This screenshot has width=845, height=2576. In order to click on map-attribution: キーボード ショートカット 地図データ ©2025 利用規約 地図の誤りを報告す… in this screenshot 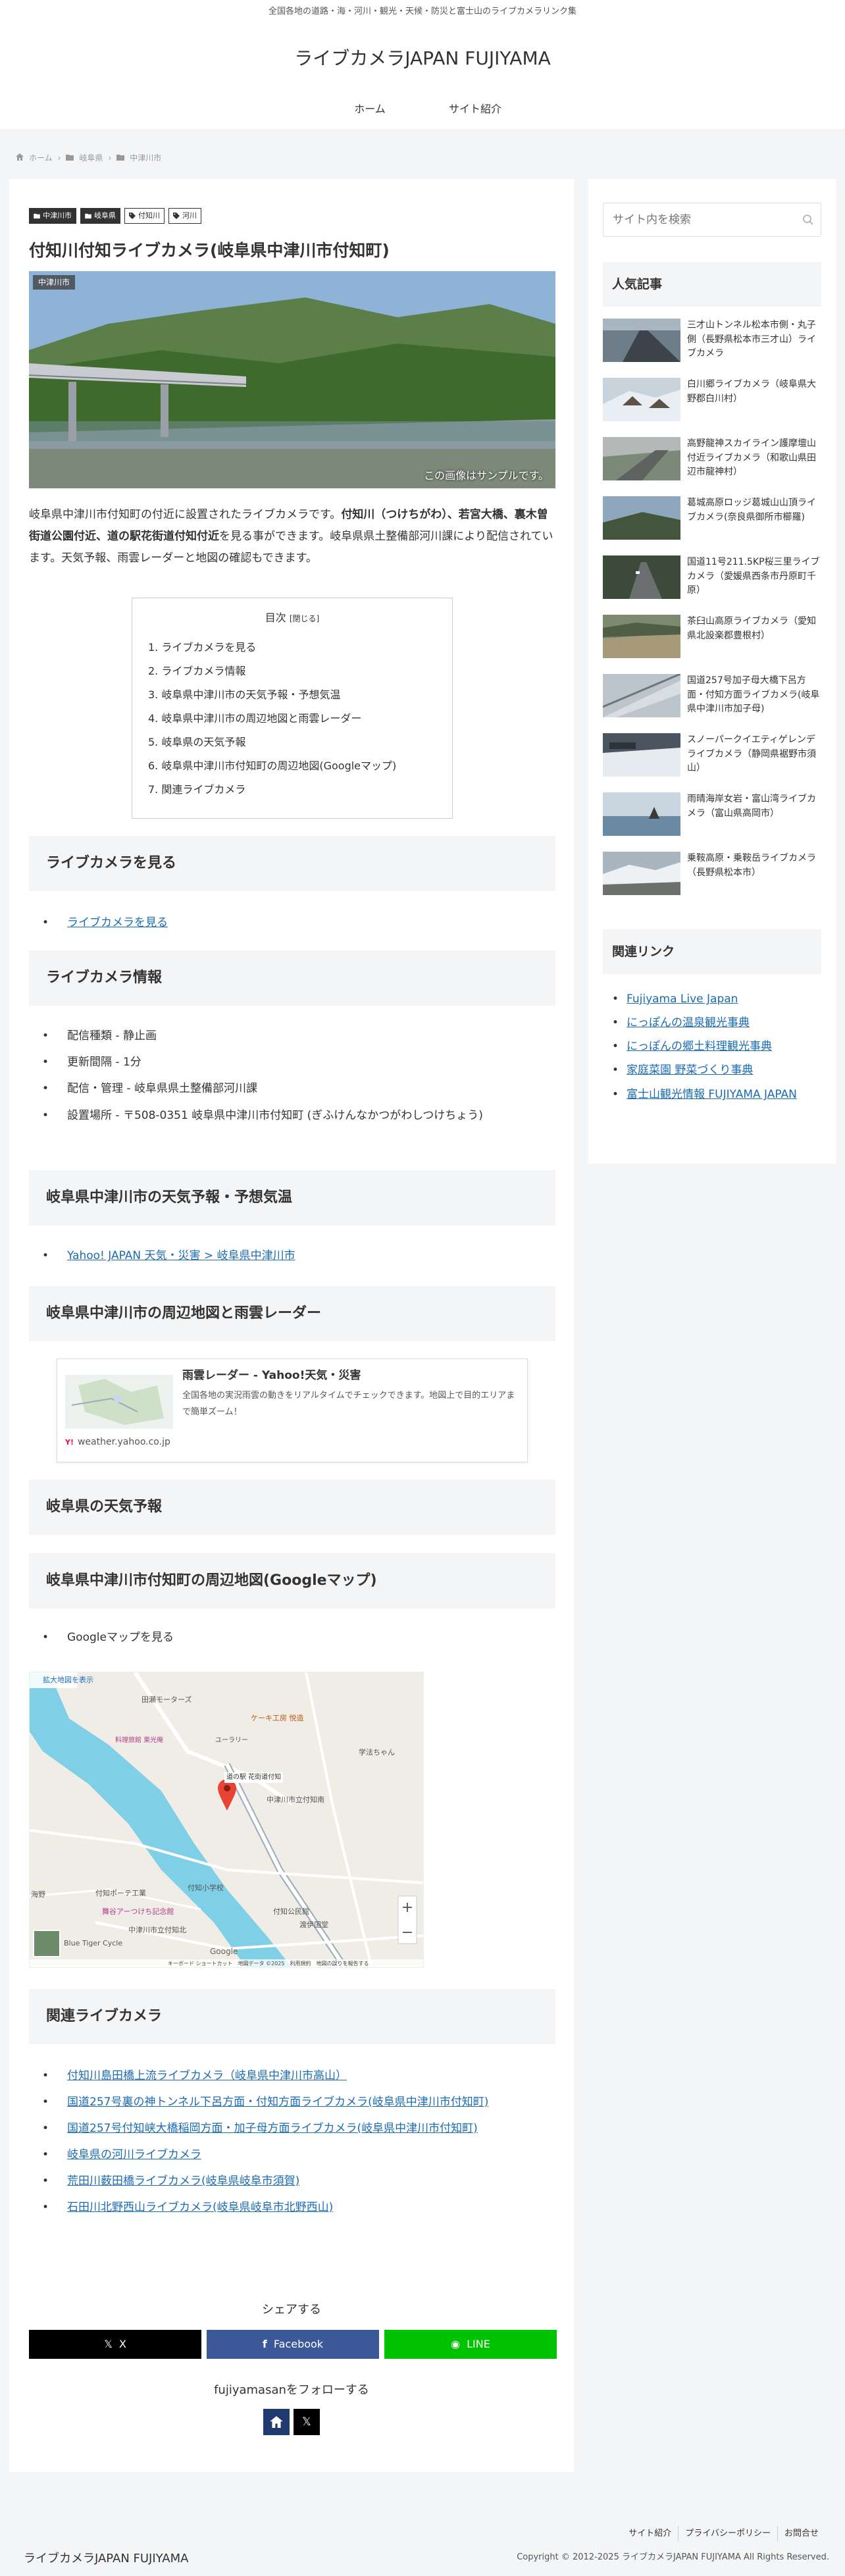, I will do `click(268, 1963)`.